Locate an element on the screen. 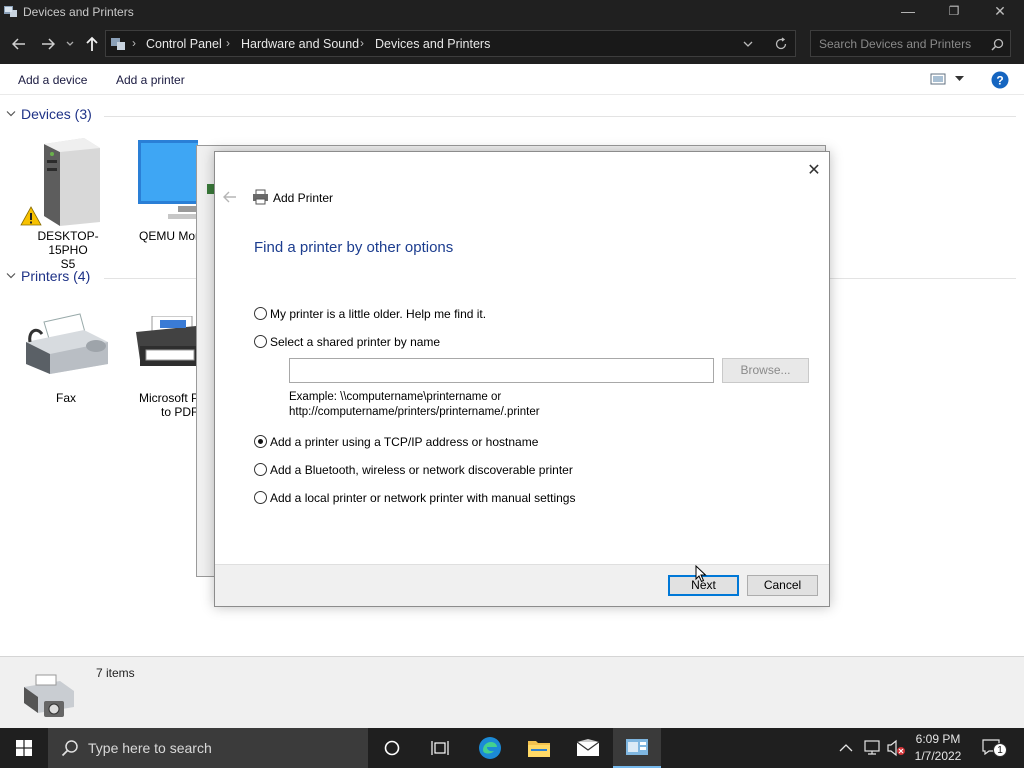  control-panel-taskbar-button is located at coordinates (637, 748).